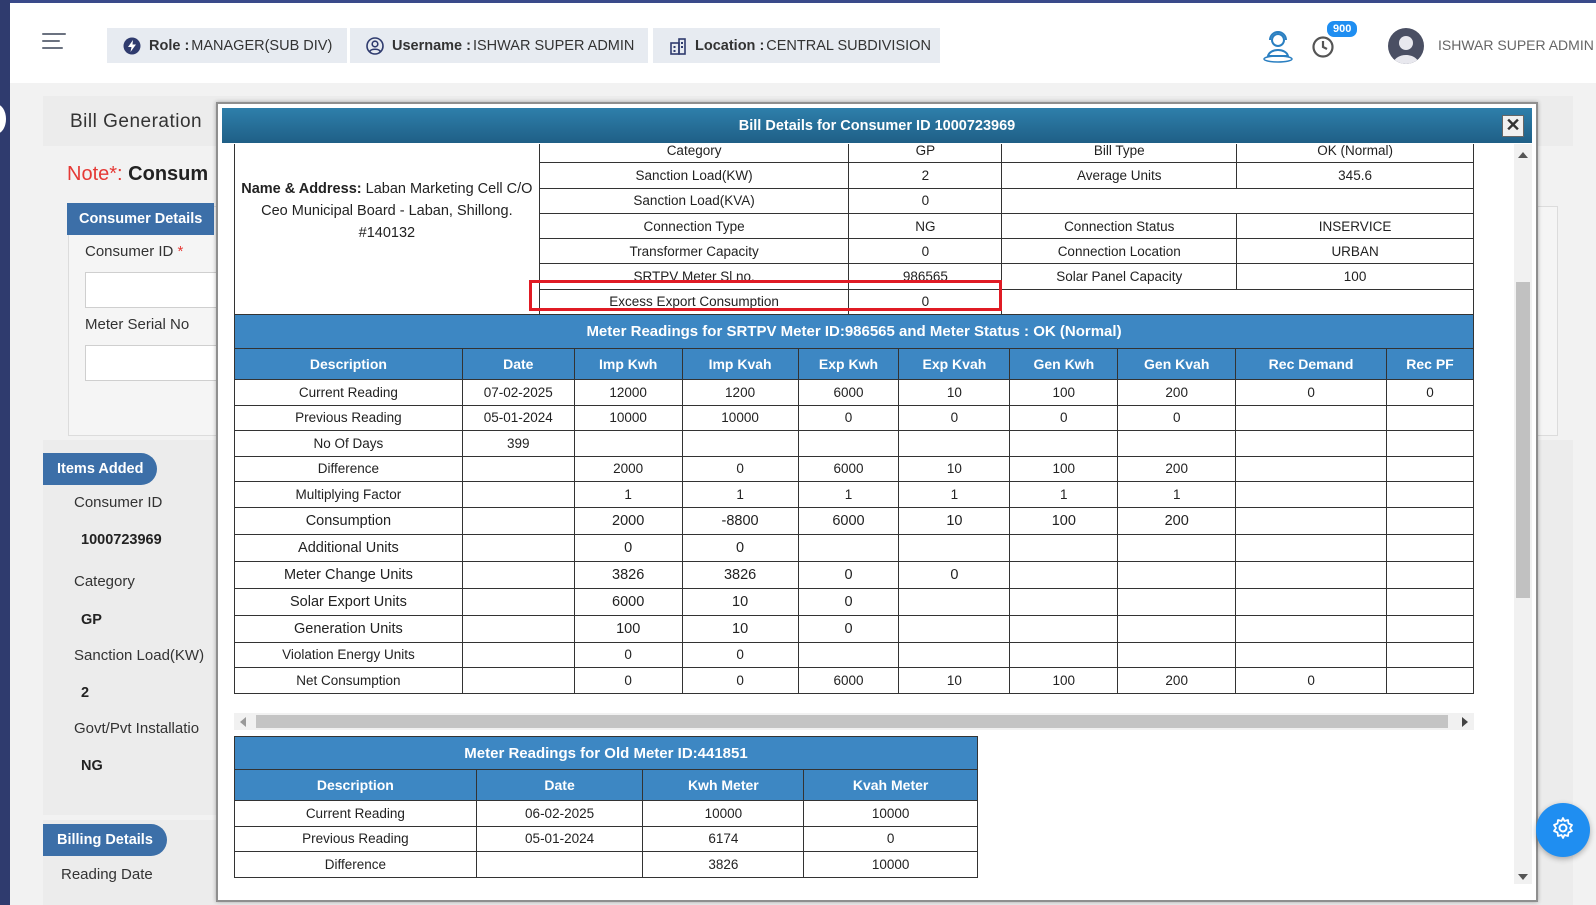 This screenshot has height=905, width=1596. Describe the element at coordinates (1523, 877) in the screenshot. I see `scroll-down-icon` at that location.